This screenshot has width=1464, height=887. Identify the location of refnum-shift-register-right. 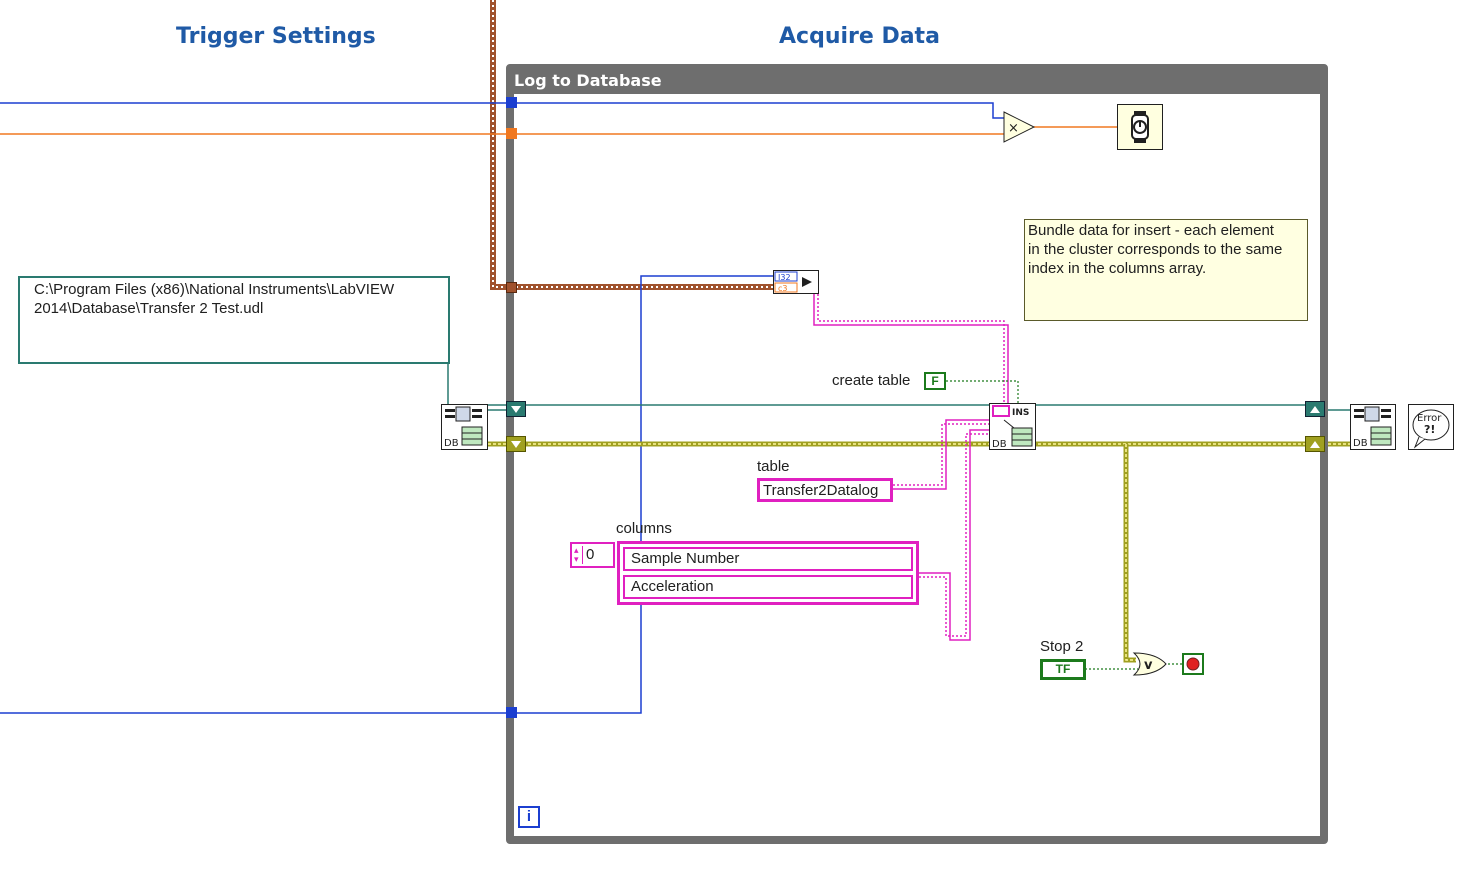
(1315, 409).